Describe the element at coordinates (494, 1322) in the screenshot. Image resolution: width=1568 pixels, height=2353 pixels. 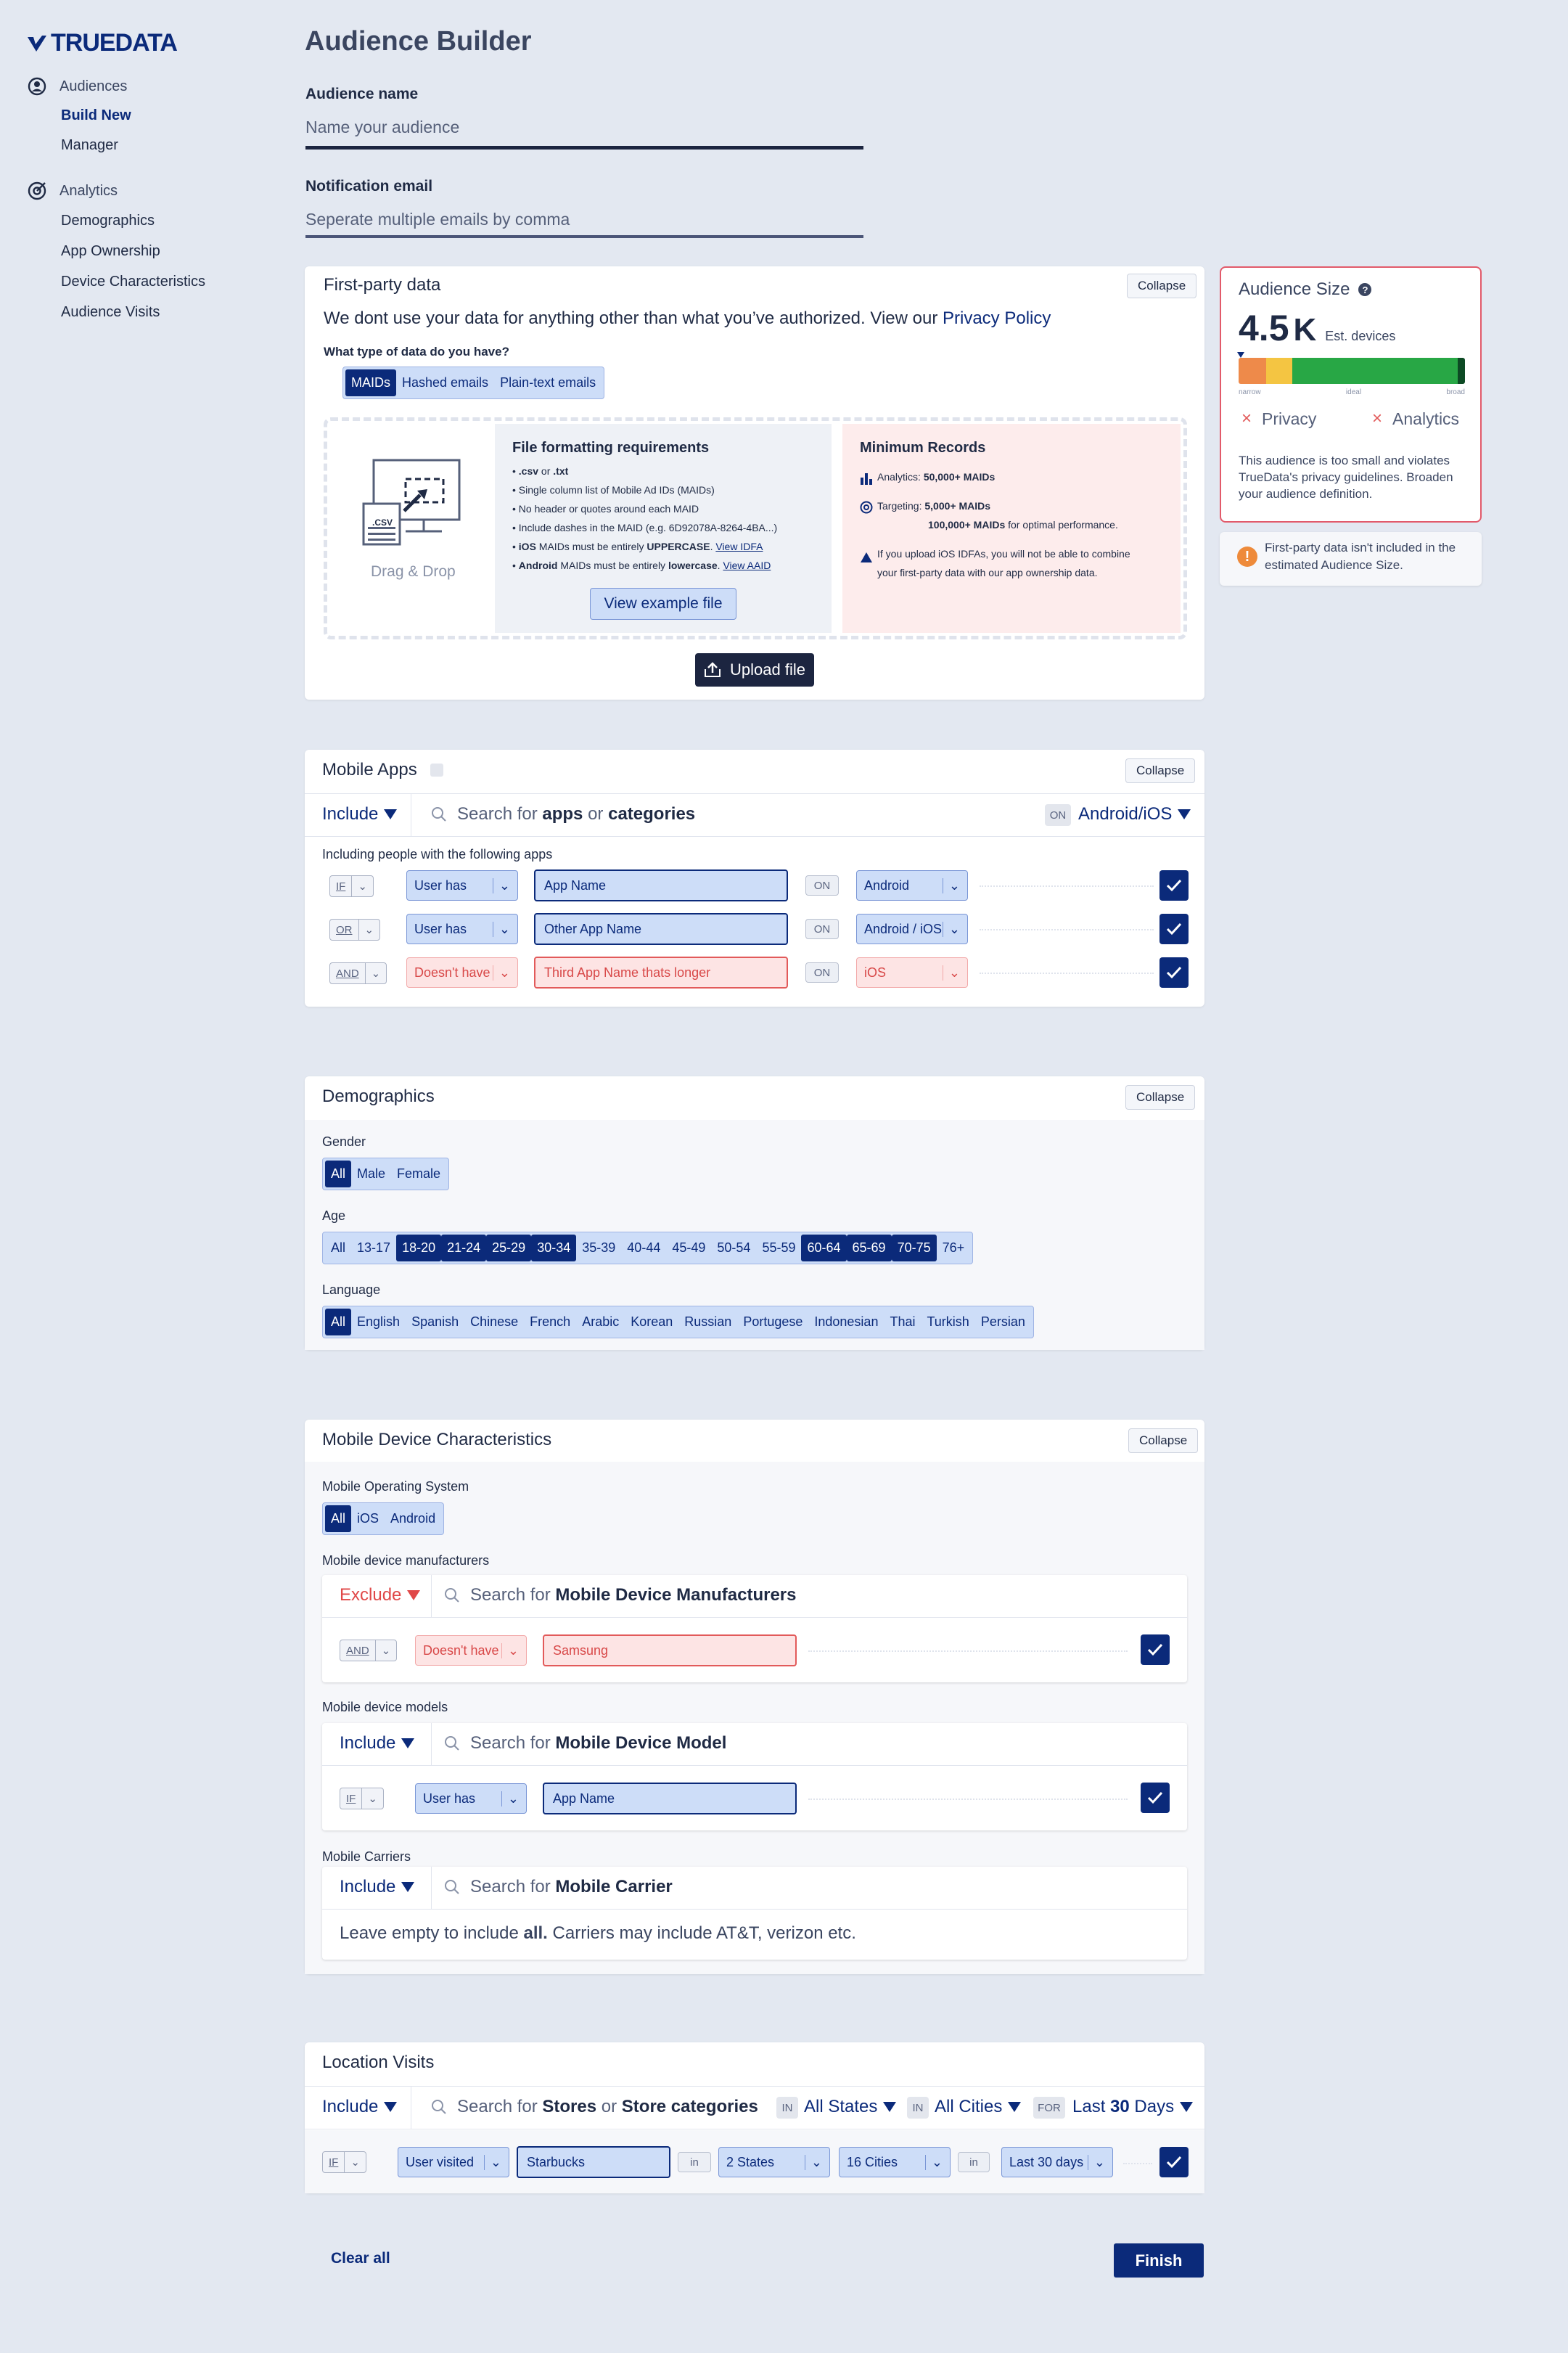
I see `language-option: Chinese` at that location.